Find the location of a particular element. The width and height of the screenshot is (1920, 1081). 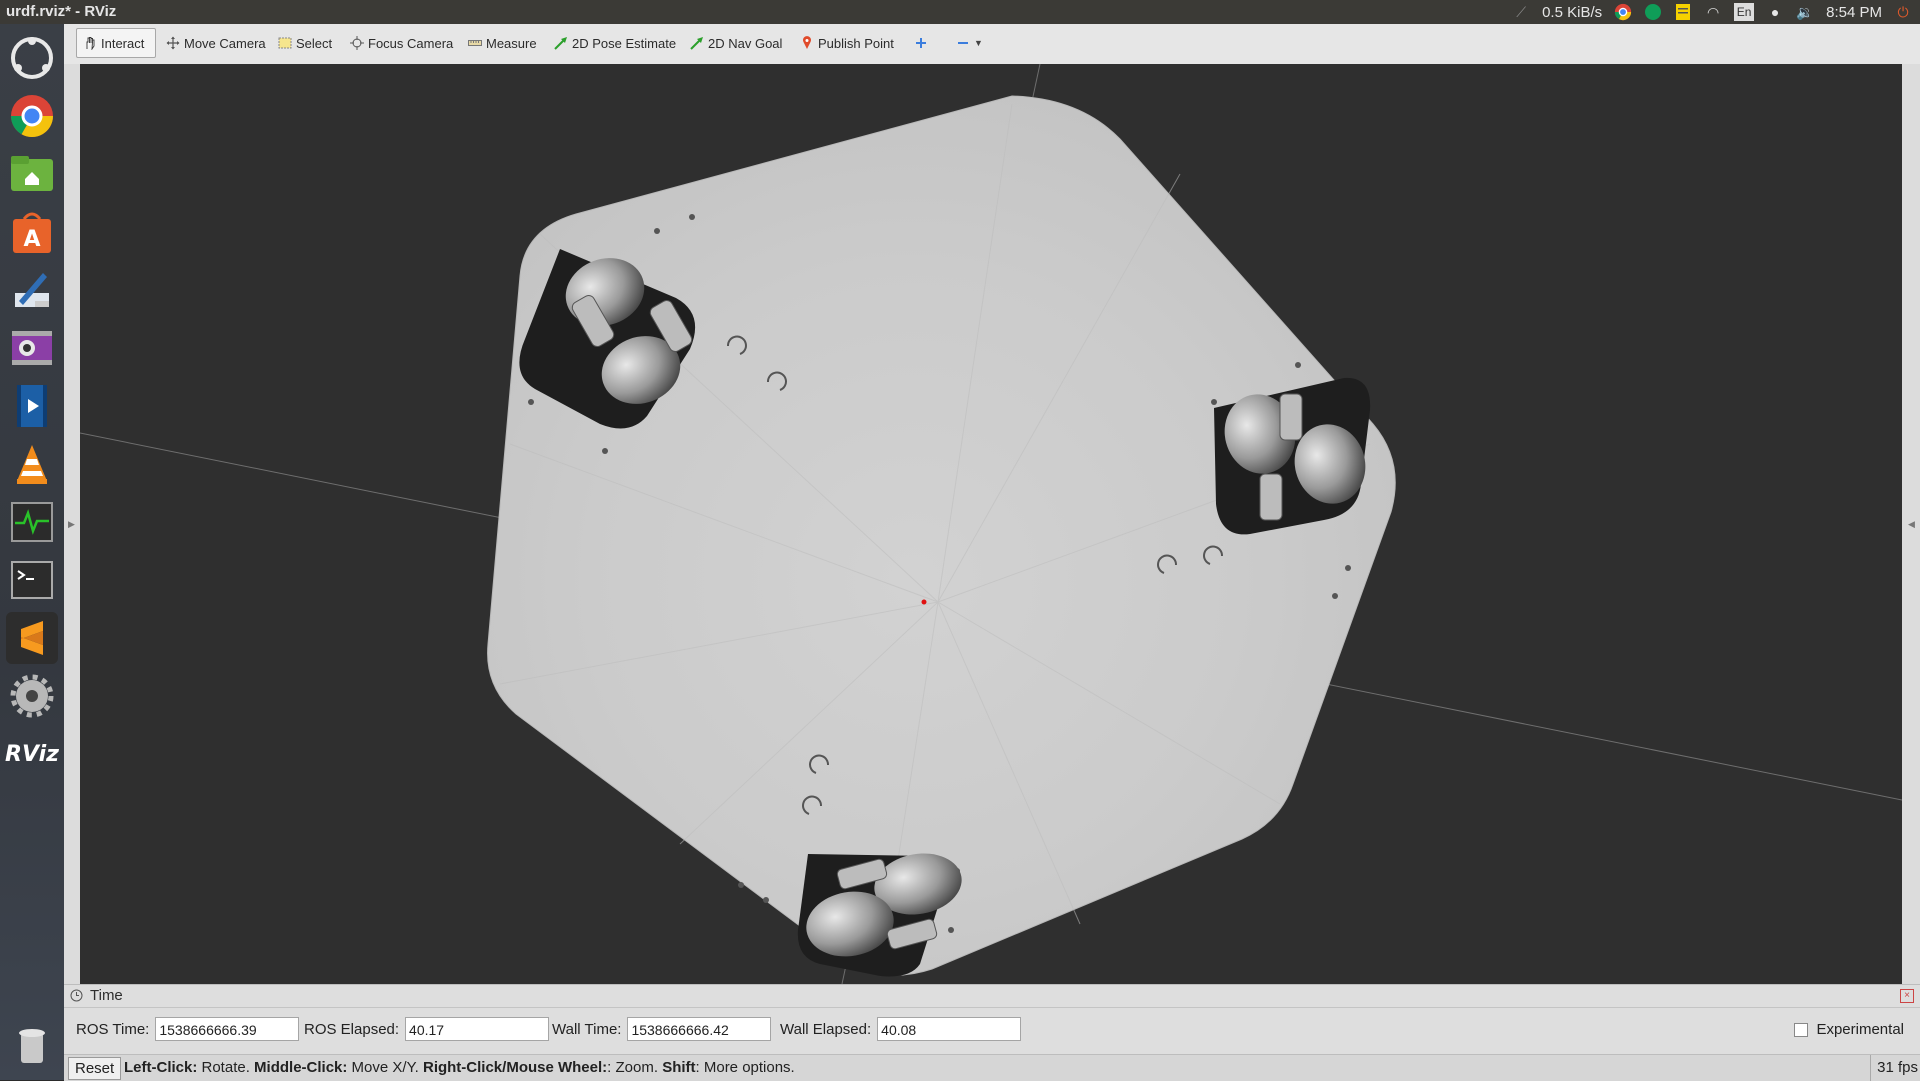

messaging-icon: ● is located at coordinates (1775, 12).